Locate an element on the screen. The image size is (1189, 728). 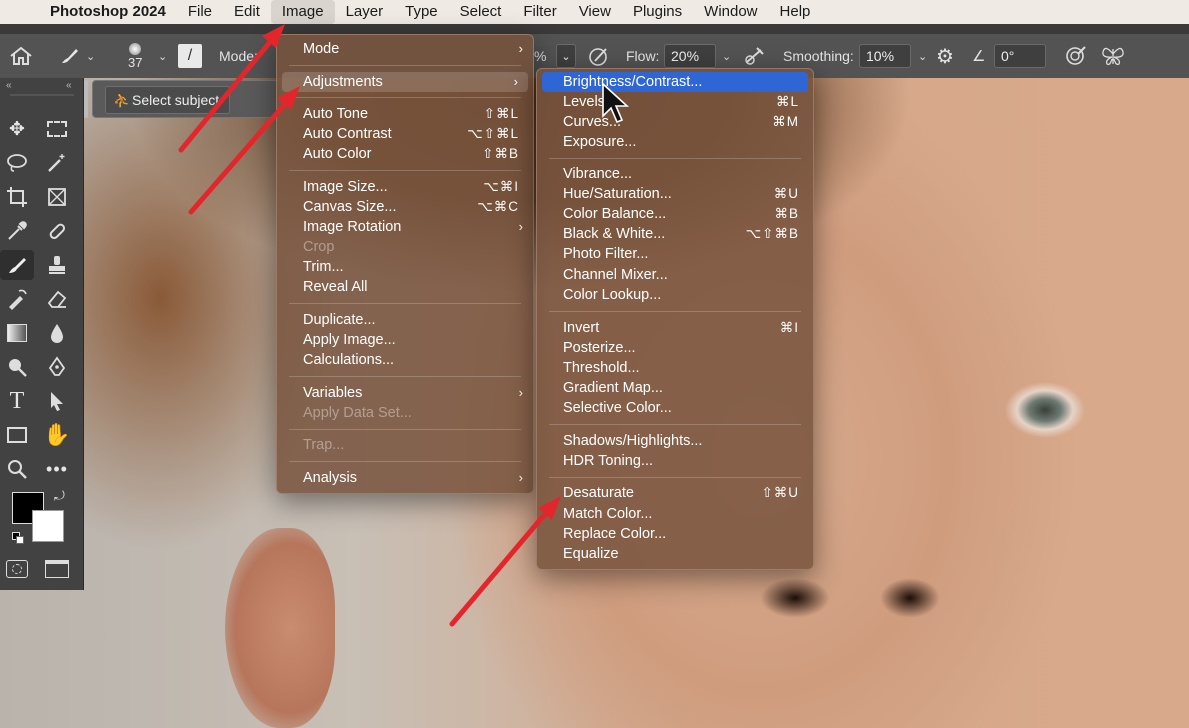
frame-tool-icon is located at coordinates (57, 197).